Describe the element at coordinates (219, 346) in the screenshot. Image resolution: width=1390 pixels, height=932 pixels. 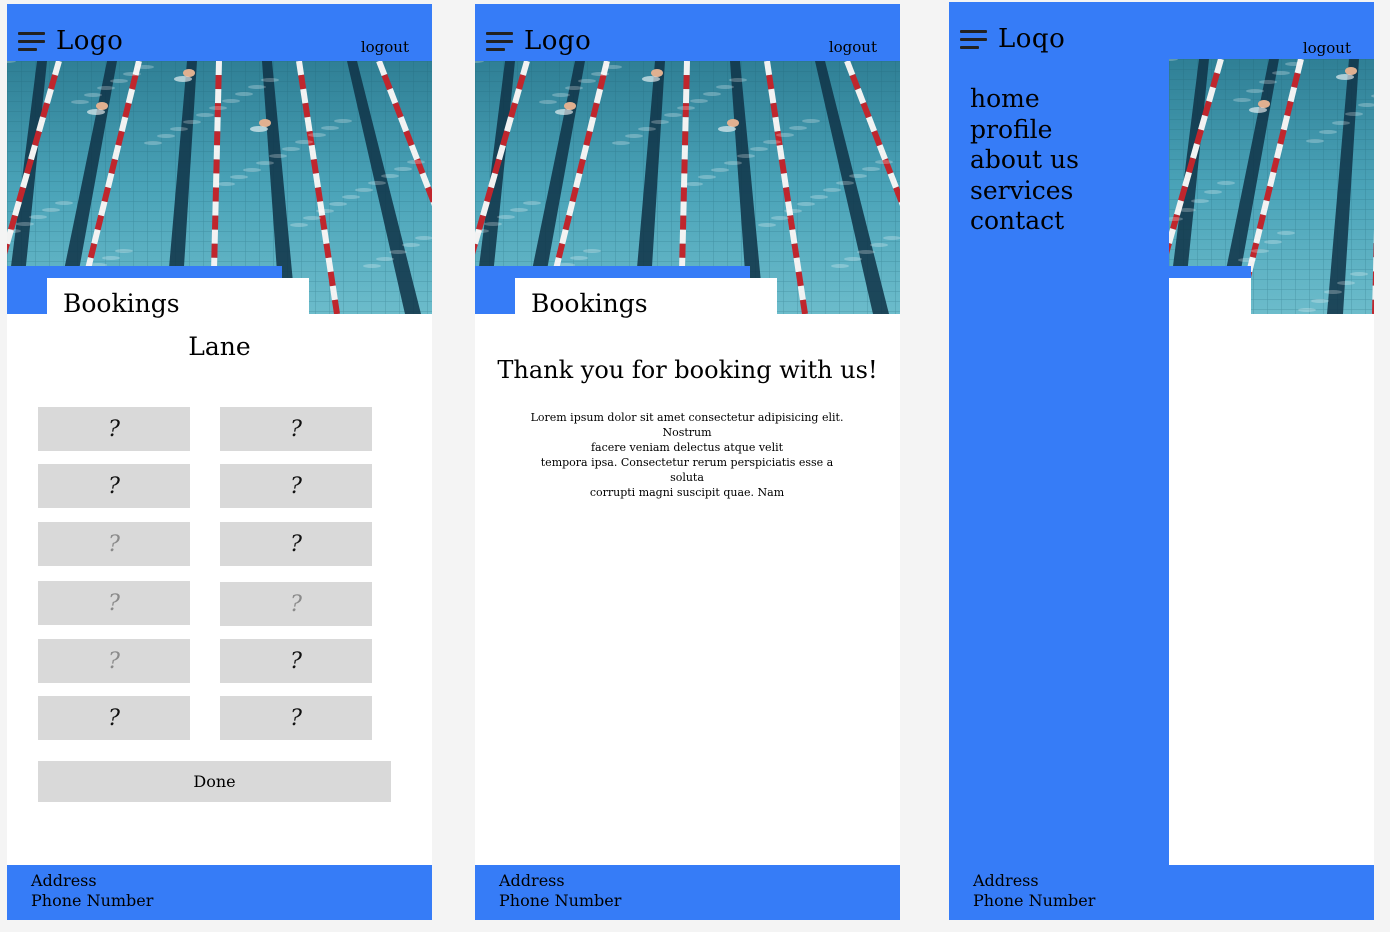
I see `lane-label: Lane` at that location.